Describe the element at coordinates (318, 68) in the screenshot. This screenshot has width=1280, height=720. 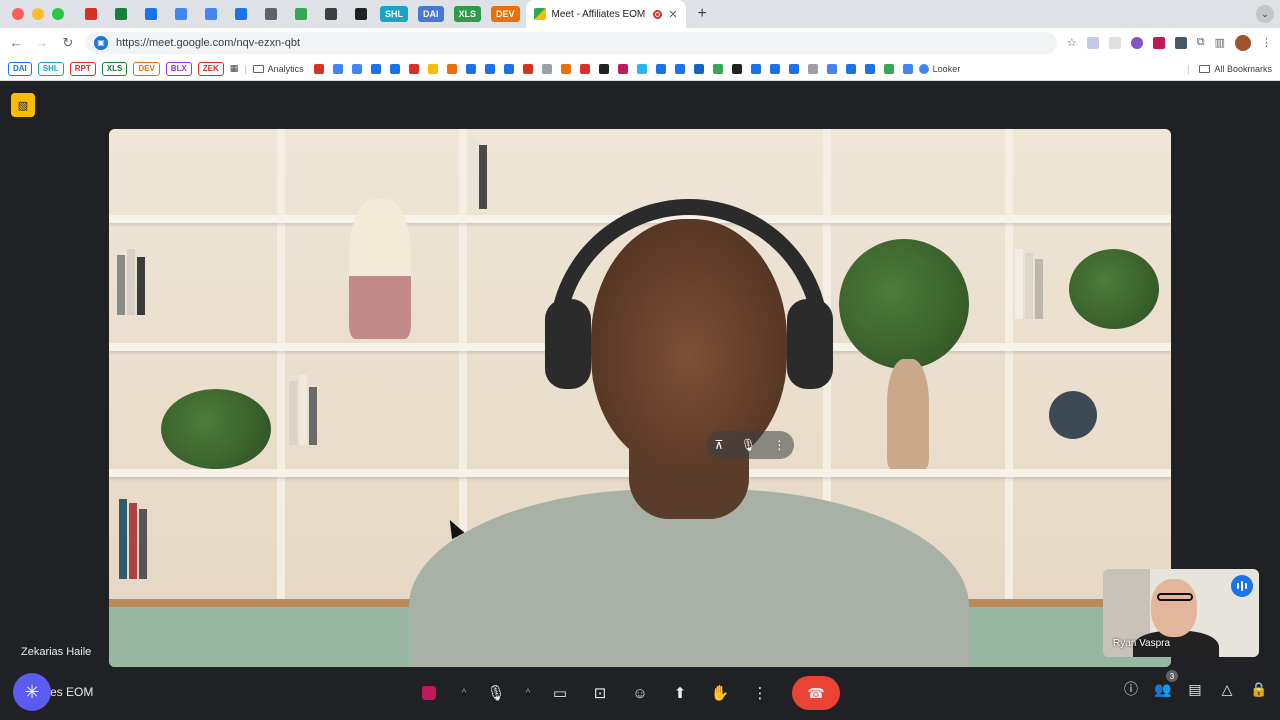
I see `bookmark-favicon-1-icon` at that location.